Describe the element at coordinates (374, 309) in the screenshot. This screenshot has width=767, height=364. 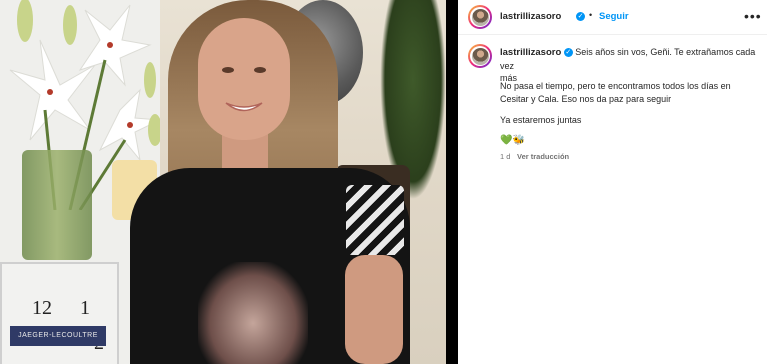
I see `person-arm` at that location.